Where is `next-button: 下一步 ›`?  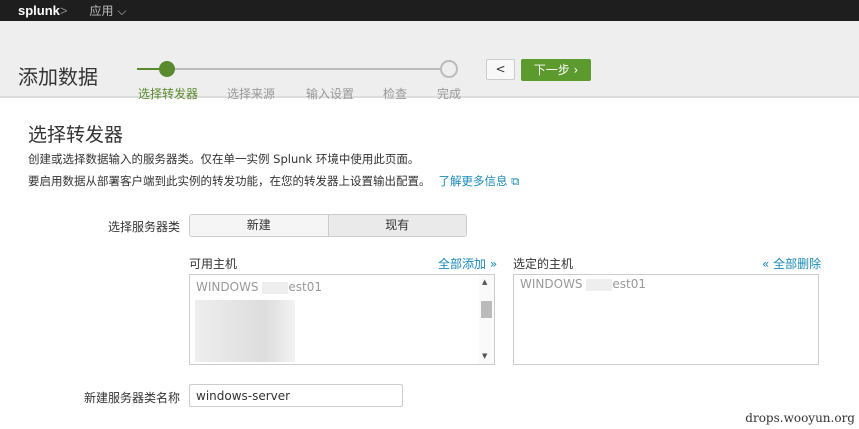 next-button: 下一步 › is located at coordinates (556, 70).